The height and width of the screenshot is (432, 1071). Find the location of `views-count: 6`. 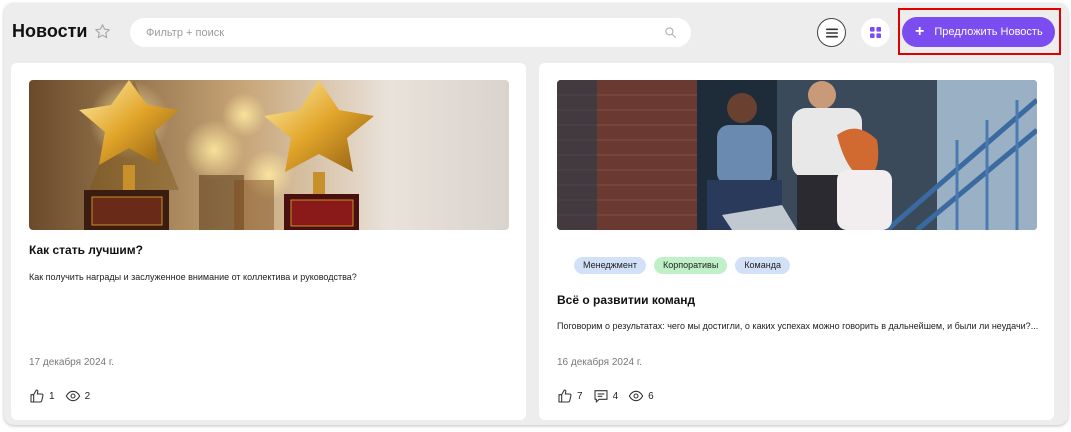

views-count: 6 is located at coordinates (651, 396).